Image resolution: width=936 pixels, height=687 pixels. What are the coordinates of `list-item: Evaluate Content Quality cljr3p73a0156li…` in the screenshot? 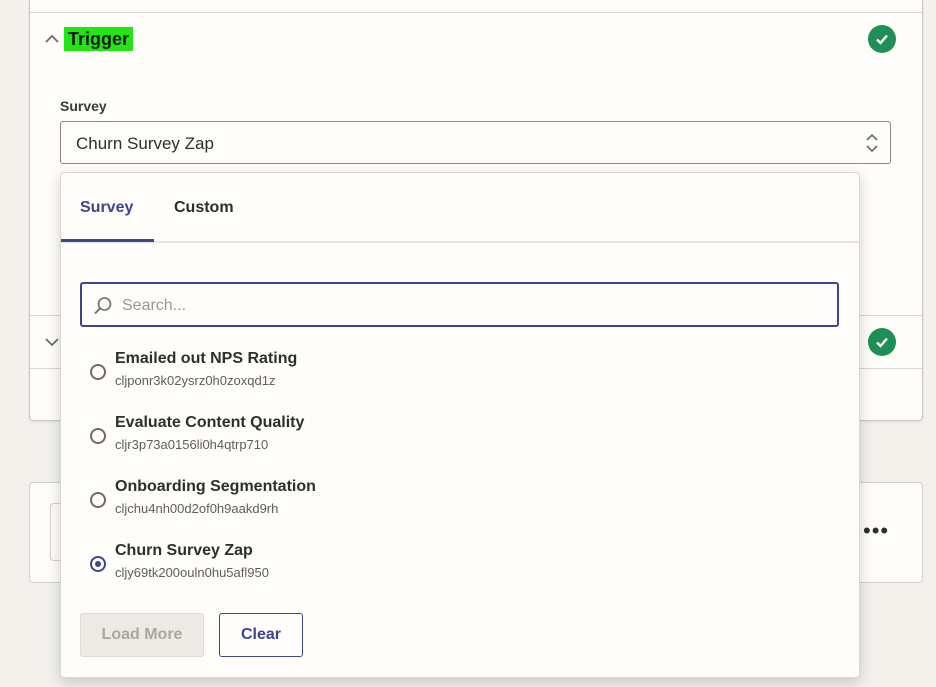 It's located at (440, 439).